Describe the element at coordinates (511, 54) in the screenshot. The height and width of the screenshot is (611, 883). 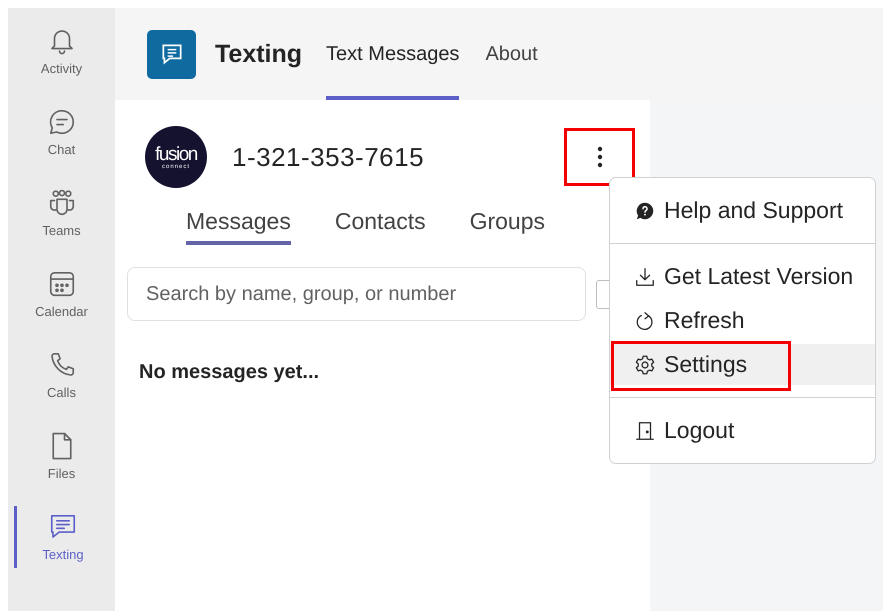
I see `header-tab: About` at that location.